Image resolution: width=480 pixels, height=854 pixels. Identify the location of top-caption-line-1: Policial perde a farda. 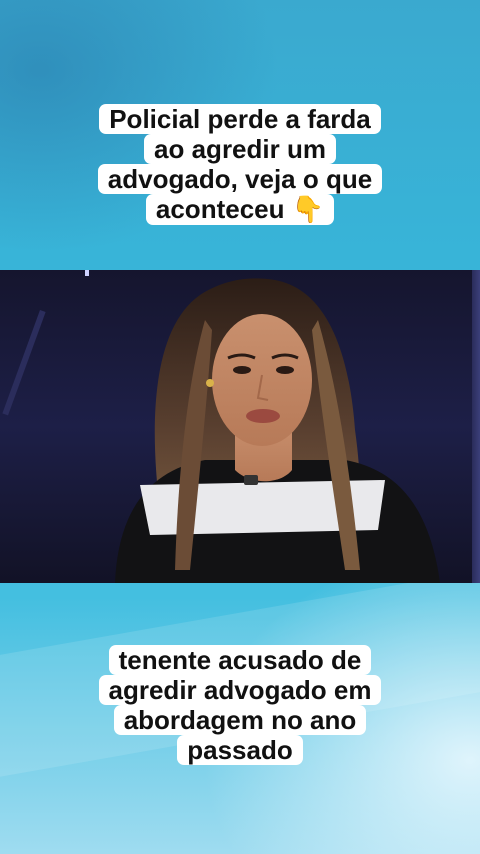
(240, 119).